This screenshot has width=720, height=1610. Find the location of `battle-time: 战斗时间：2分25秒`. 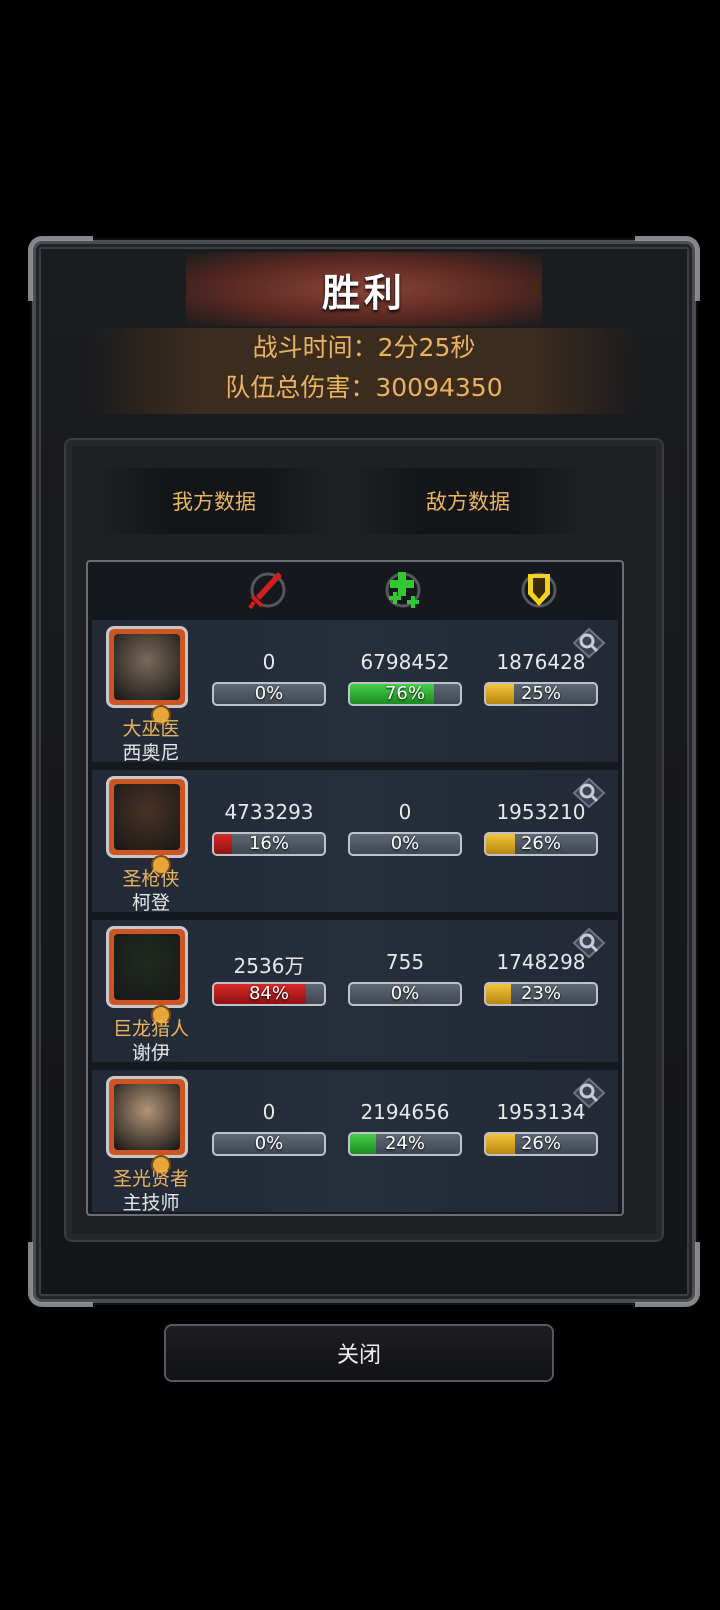

battle-time: 战斗时间：2分25秒 is located at coordinates (364, 347).